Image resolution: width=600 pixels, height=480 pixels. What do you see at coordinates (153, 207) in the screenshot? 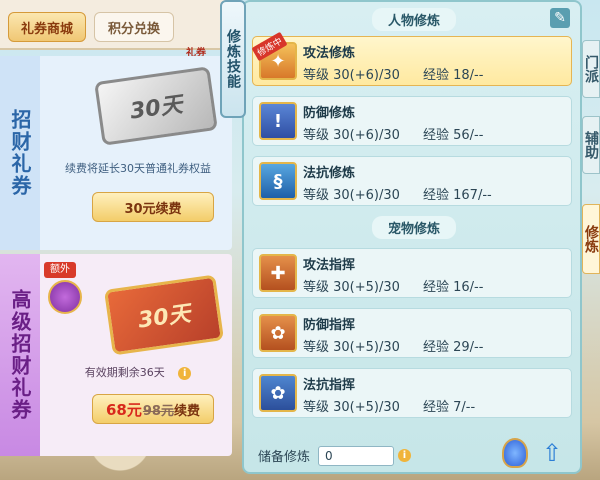
I see `renew-button: 30元续费` at bounding box center [153, 207].